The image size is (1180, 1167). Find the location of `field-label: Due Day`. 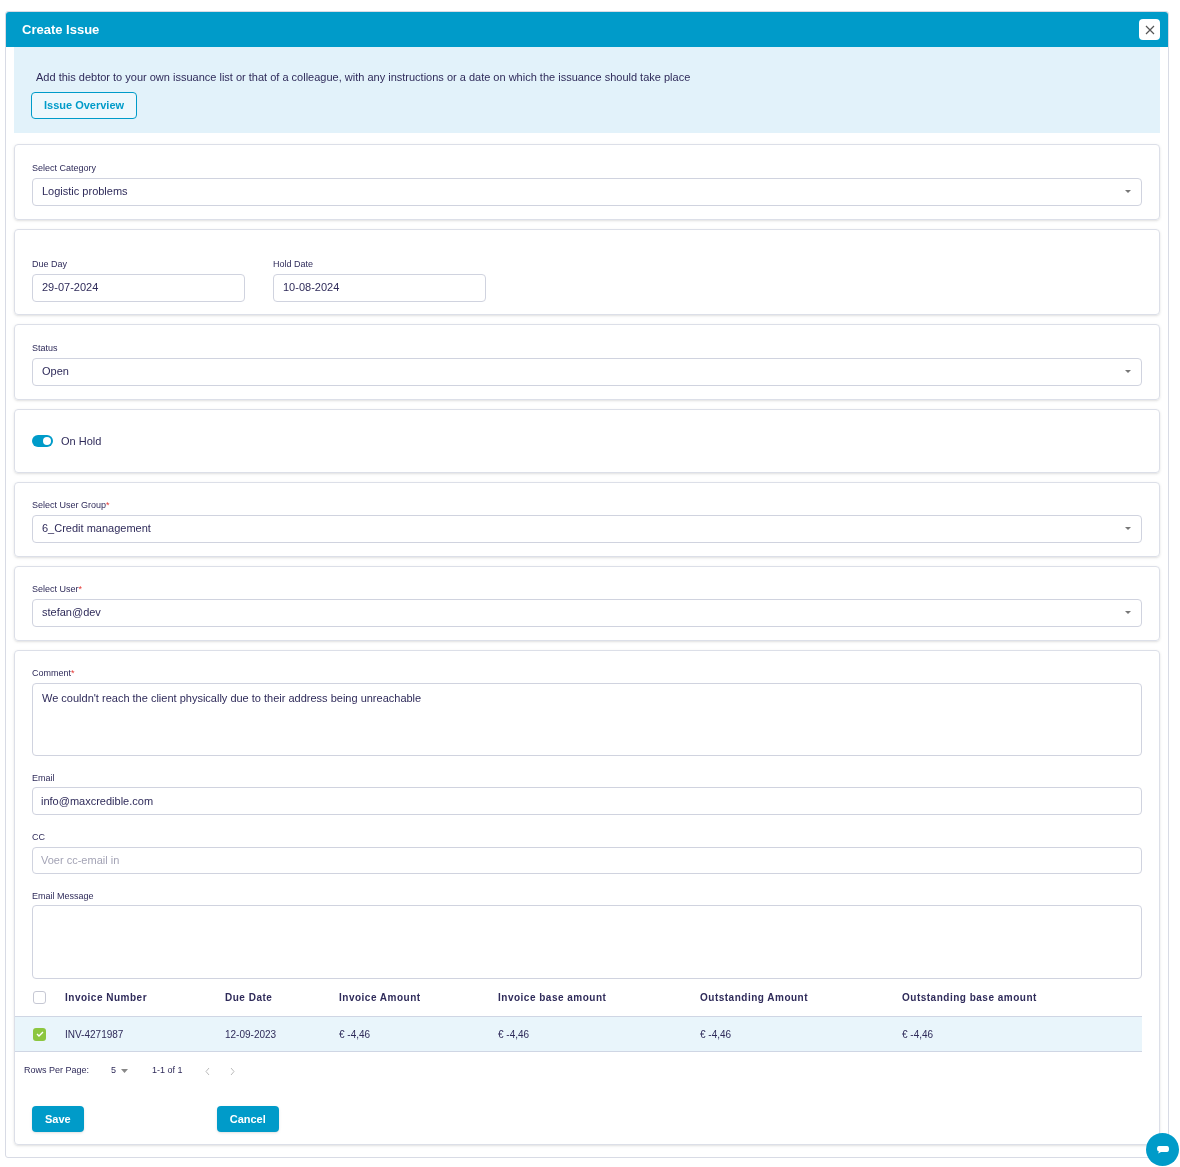

field-label: Due Day is located at coordinates (49, 264).